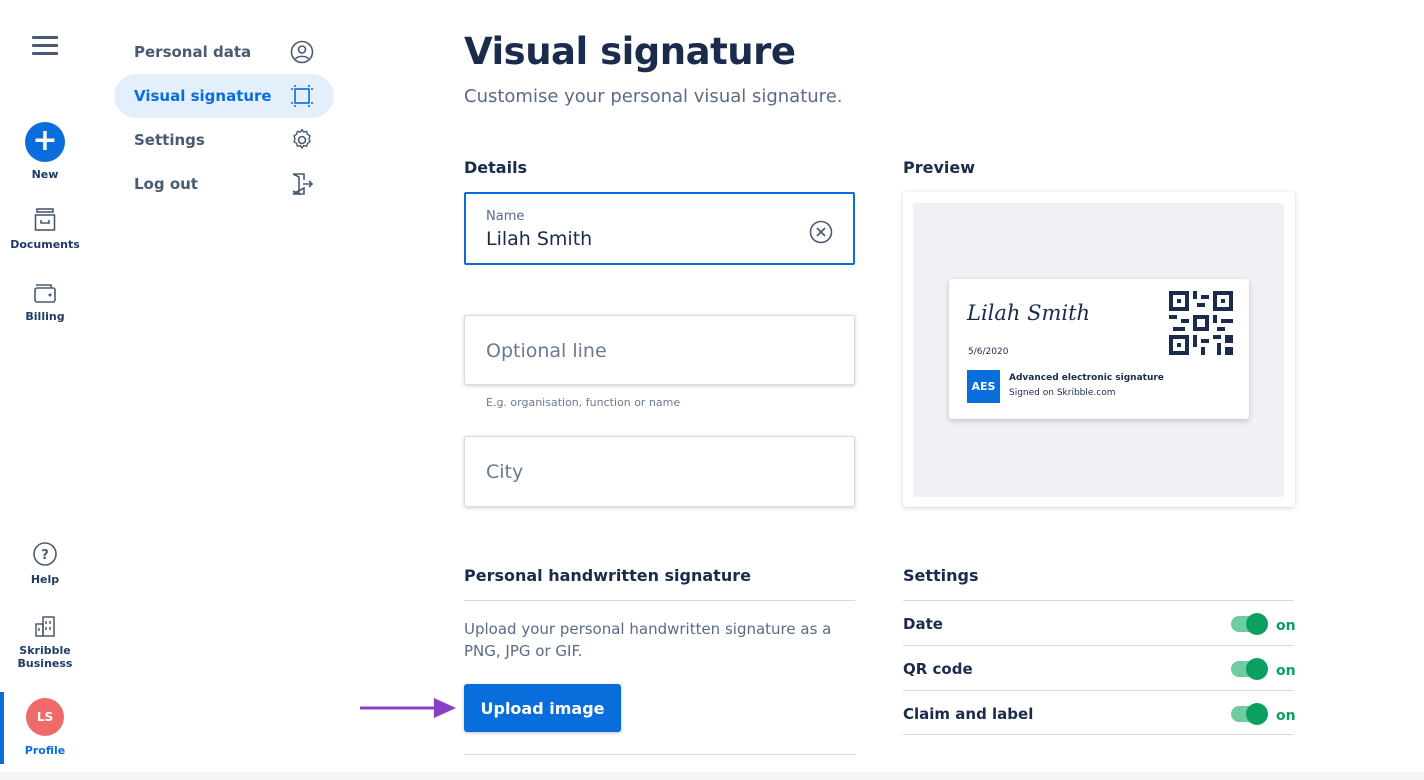 Image resolution: width=1424 pixels, height=780 pixels. Describe the element at coordinates (45, 174) in the screenshot. I see `new-label: New` at that location.